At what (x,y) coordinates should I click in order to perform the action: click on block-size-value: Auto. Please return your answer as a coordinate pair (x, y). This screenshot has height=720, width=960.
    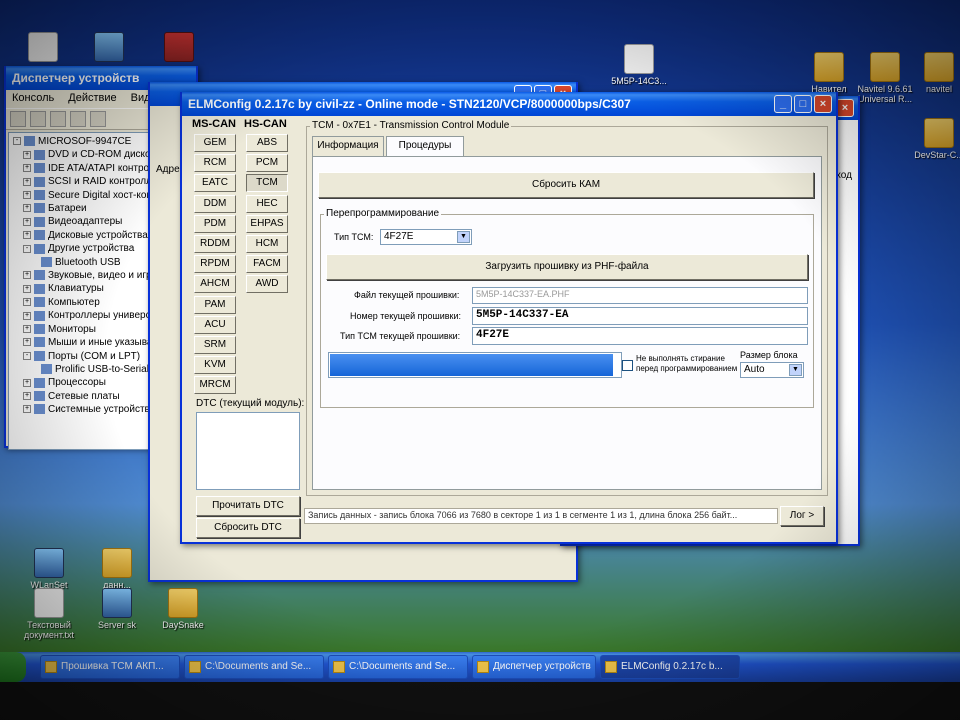
    Looking at the image, I should click on (754, 369).